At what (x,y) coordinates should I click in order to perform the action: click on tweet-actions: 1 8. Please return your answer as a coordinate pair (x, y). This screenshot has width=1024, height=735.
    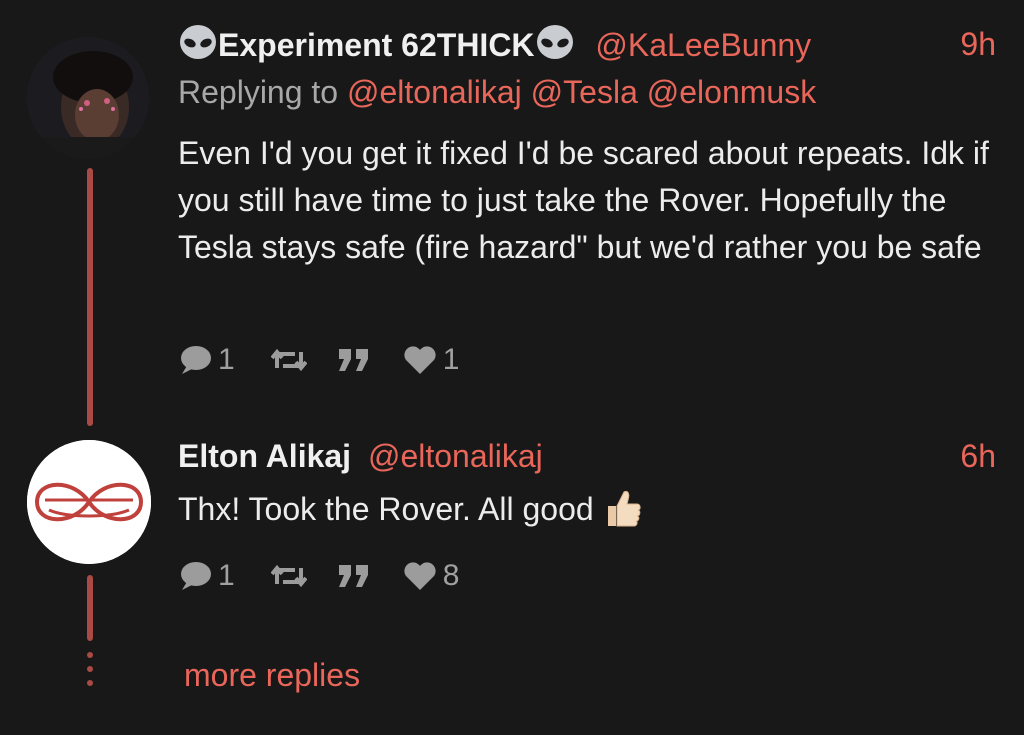
    Looking at the image, I should click on (318, 576).